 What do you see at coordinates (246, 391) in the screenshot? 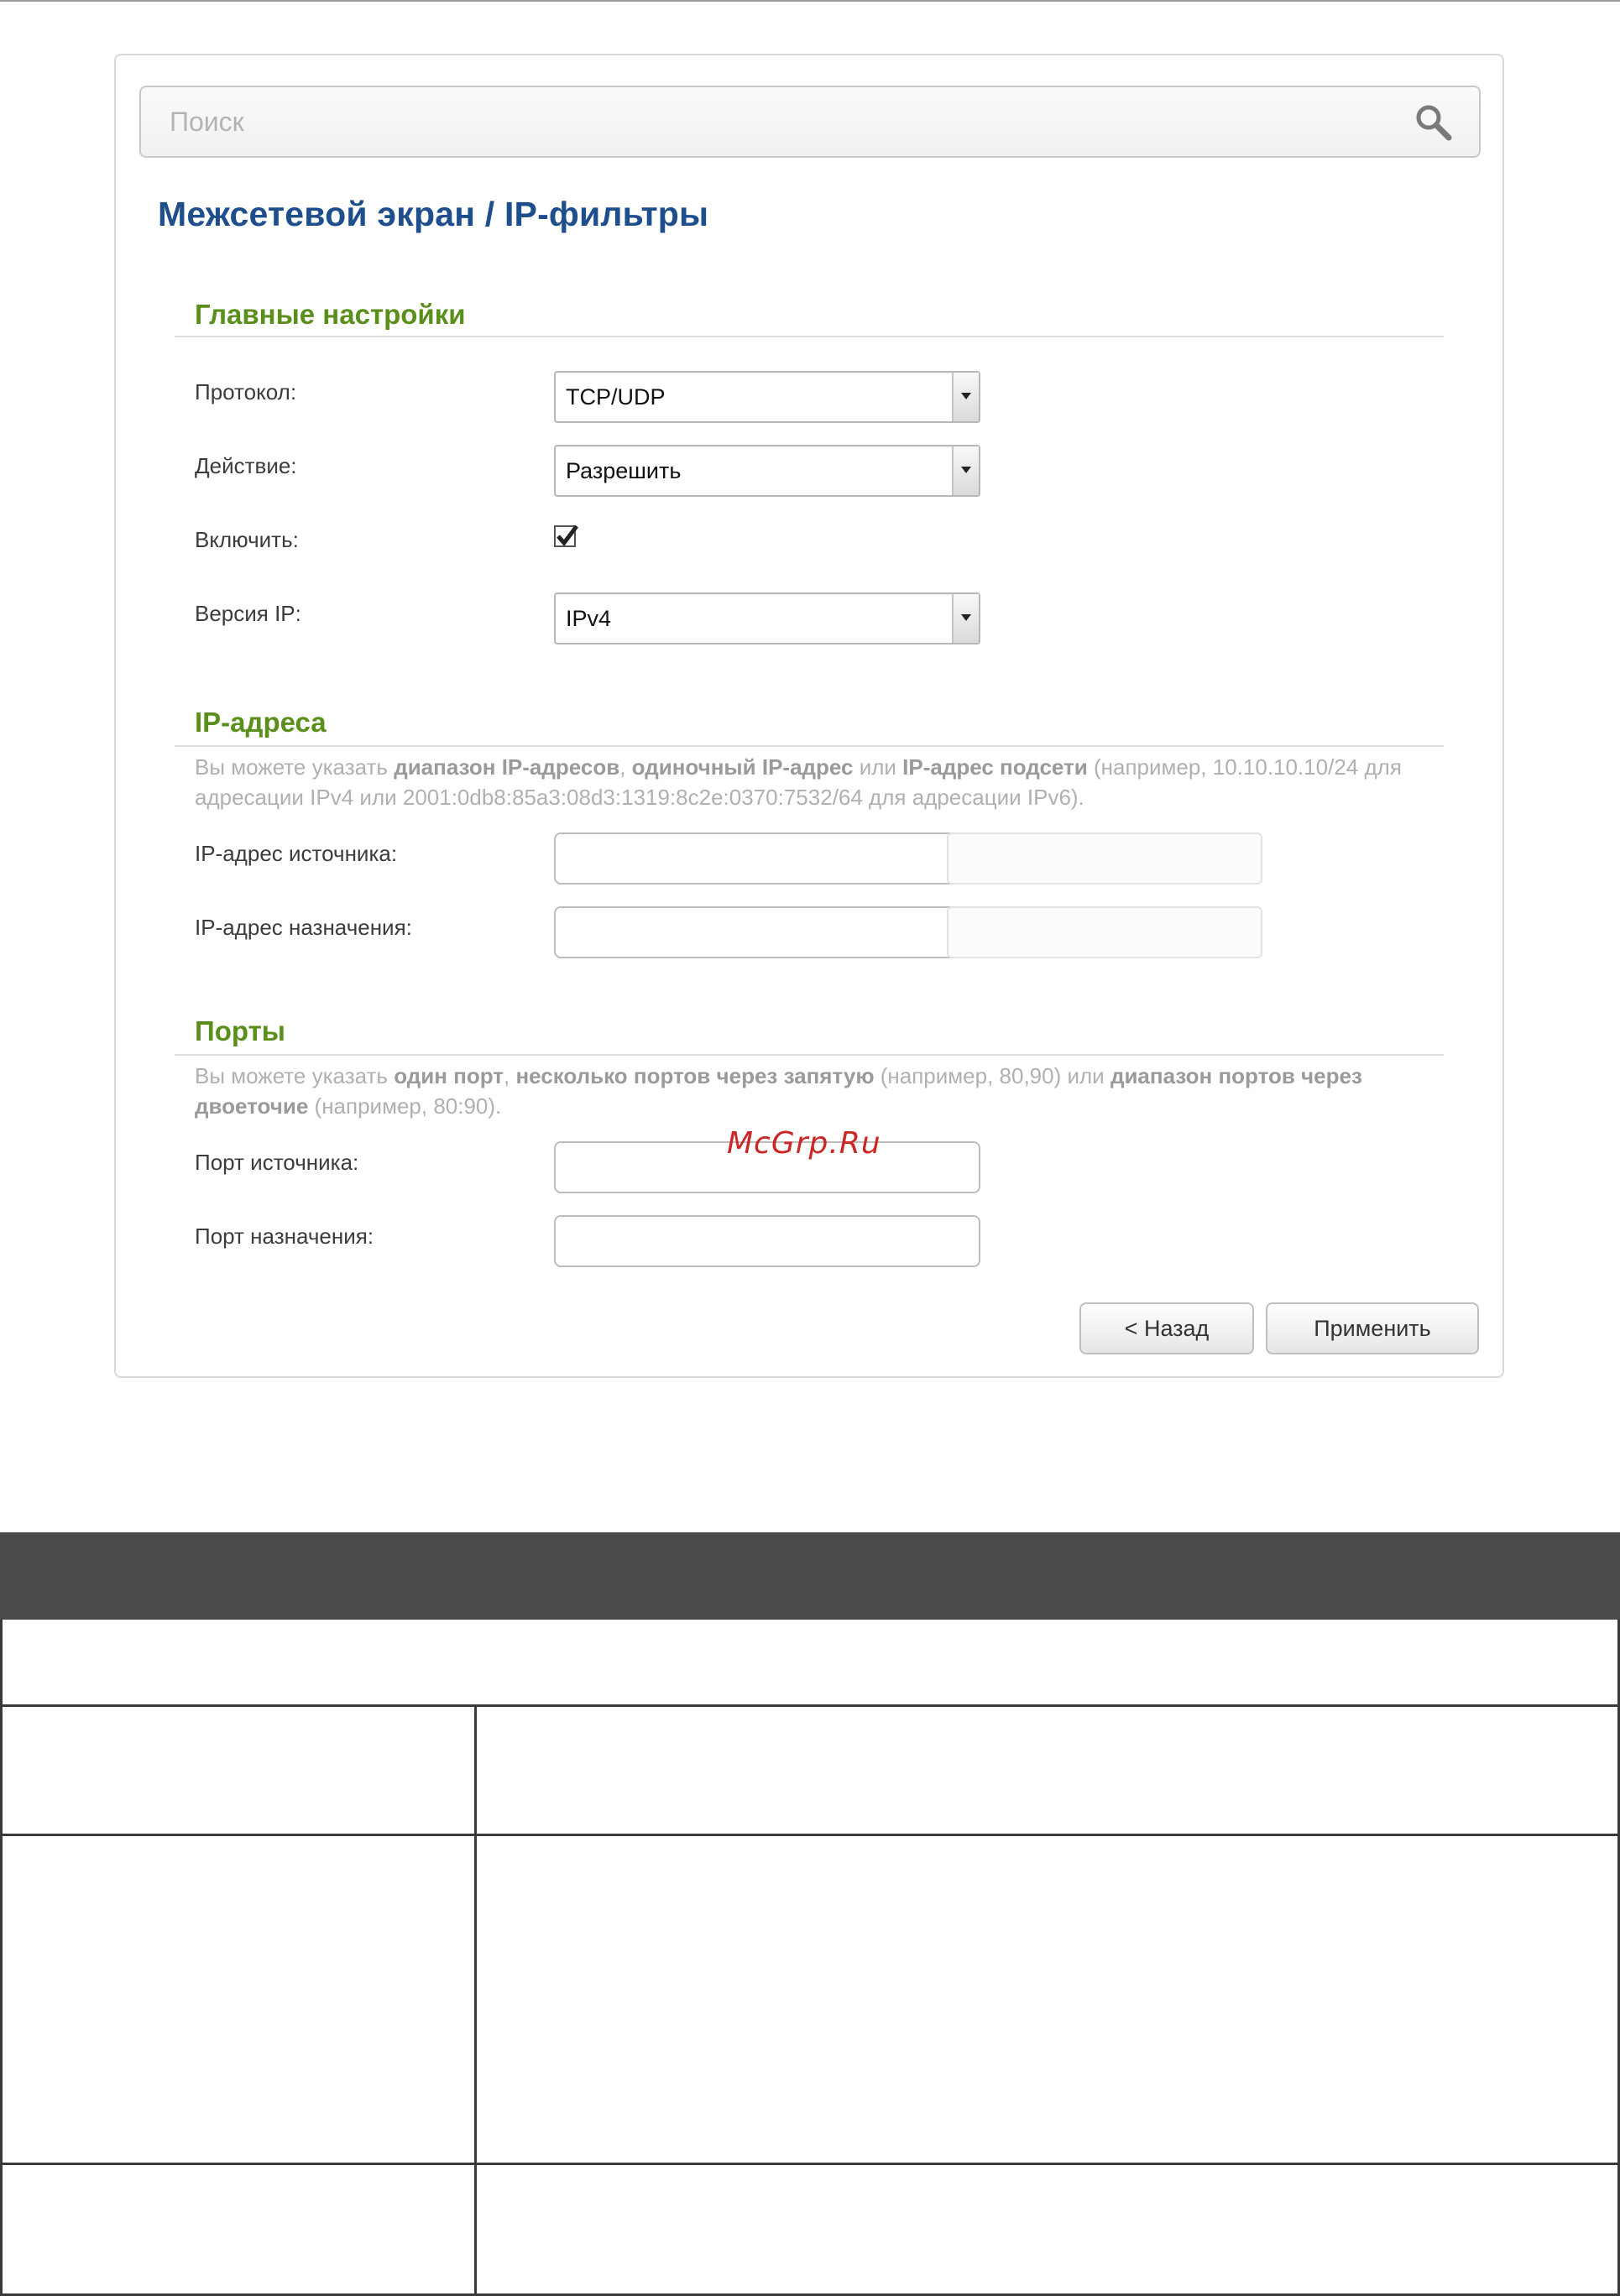
I see `protocol-label: Протокол:` at bounding box center [246, 391].